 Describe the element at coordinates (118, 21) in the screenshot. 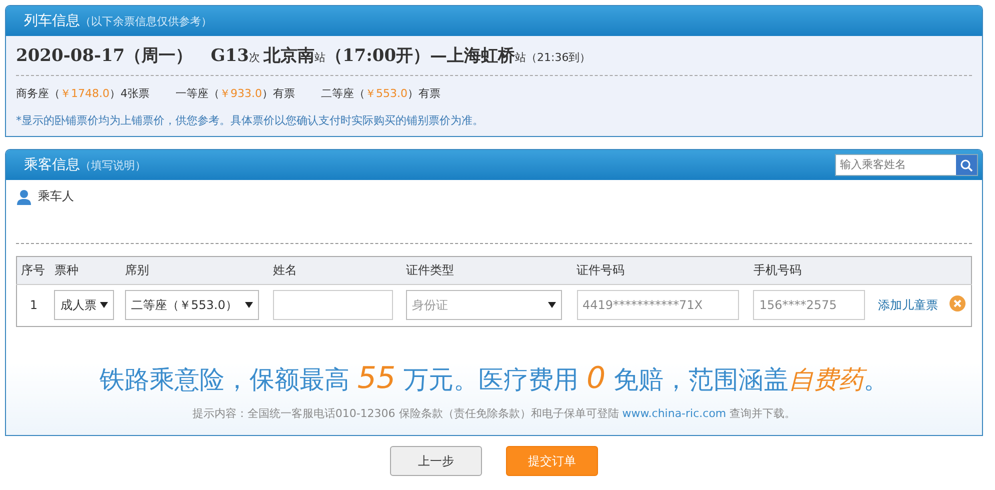

I see `panel-title: 列车信息（以下余票信息仅供参考）` at that location.